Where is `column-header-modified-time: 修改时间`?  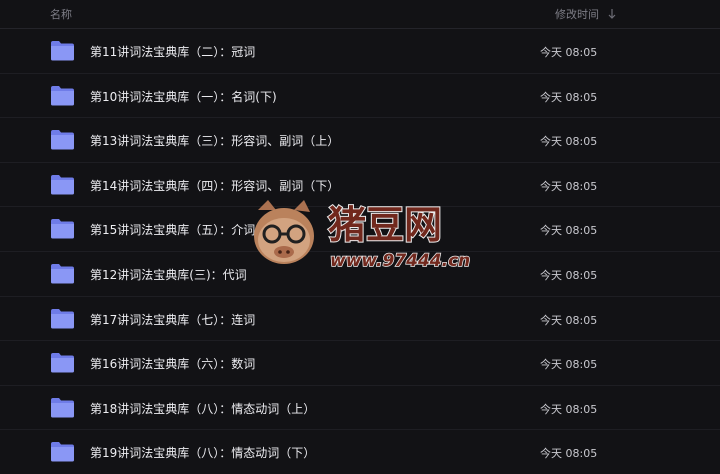
column-header-modified-time: 修改时间 is located at coordinates (586, 14).